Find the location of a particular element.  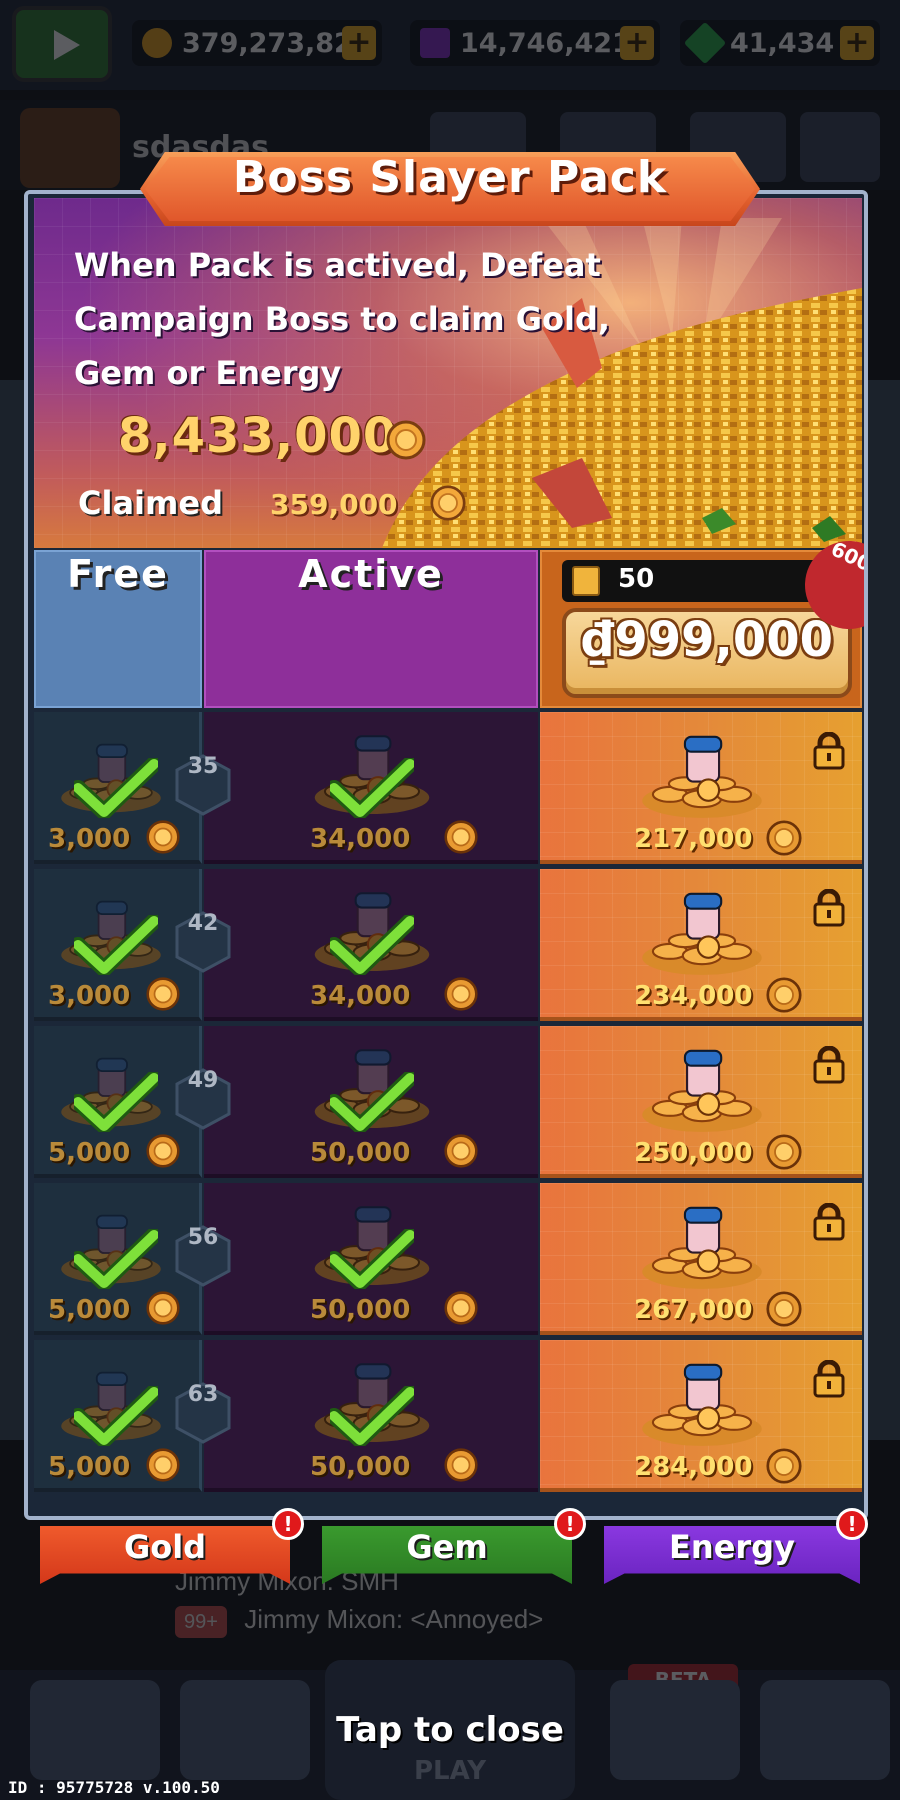

tab-energy-label: Energy is located at coordinates (732, 1547).